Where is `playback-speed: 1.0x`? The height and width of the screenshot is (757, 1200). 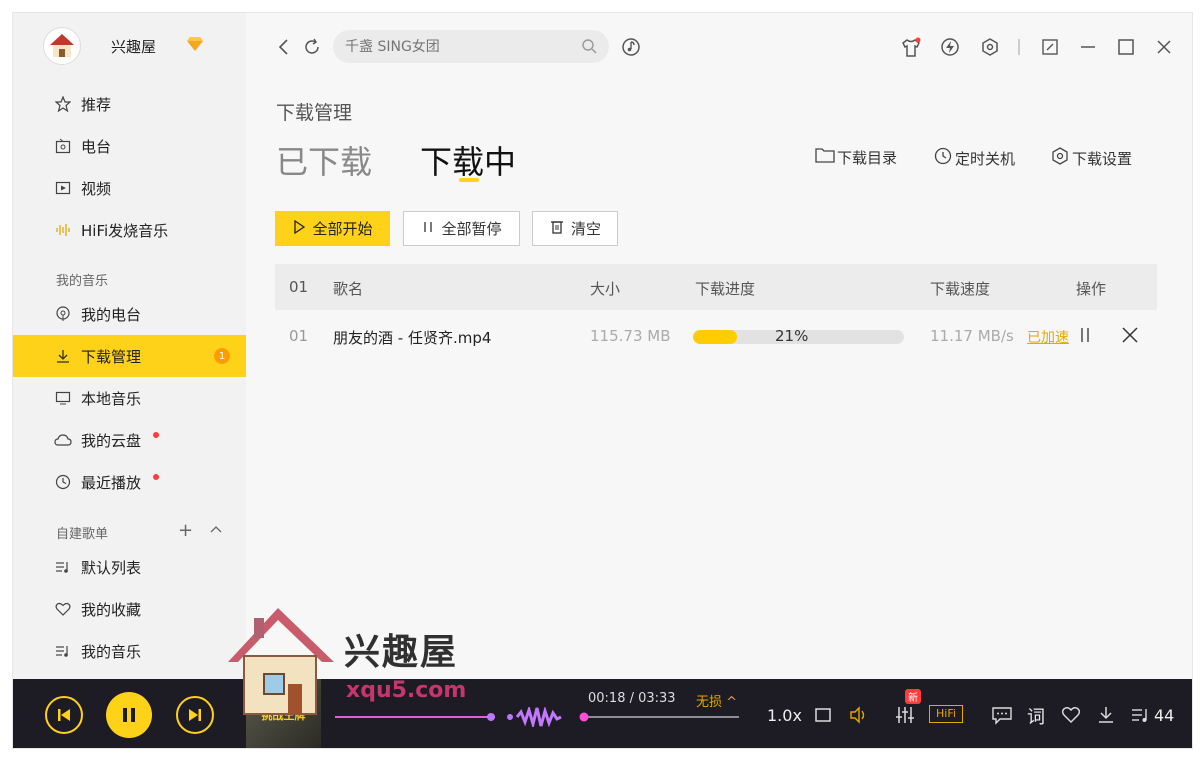
playback-speed: 1.0x is located at coordinates (784, 715).